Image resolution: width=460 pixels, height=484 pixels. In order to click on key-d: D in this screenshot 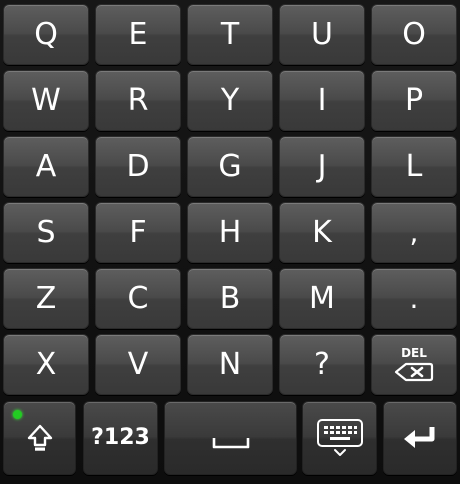, I will do `click(138, 166)`.